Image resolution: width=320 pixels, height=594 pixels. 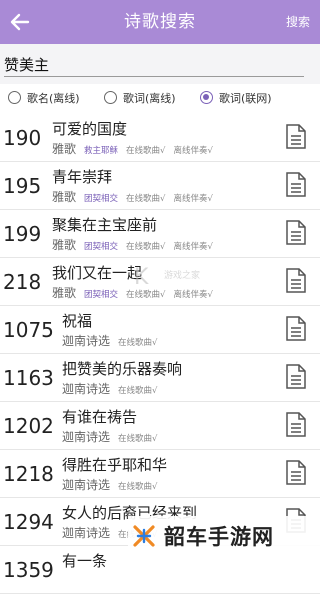 I want to click on top-app-bar: 诗歌搜索 搜索, so click(x=160, y=22).